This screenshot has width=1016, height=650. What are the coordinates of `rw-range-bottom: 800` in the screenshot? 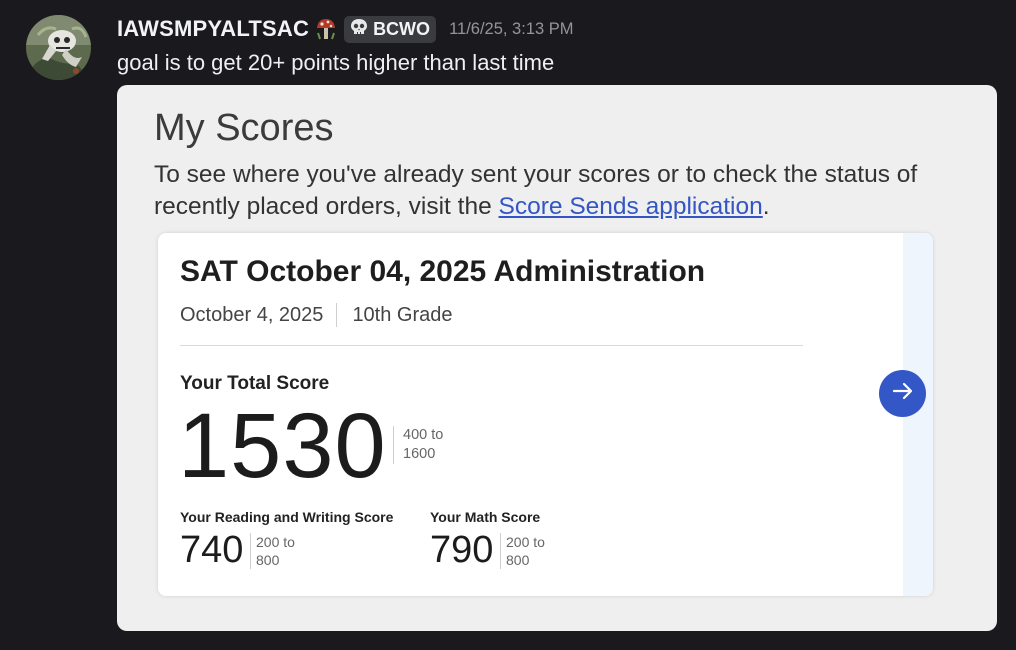 It's located at (268, 560).